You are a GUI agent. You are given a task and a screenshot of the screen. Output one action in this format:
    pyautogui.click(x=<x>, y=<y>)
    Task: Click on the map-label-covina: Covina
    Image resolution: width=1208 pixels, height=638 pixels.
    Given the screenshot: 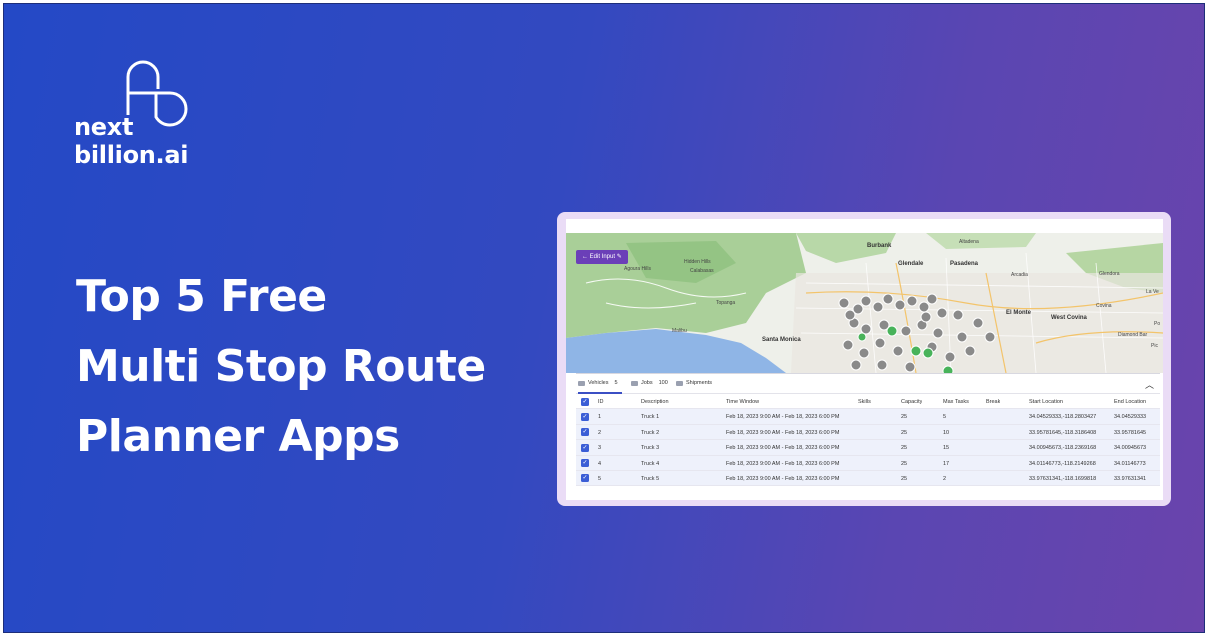 What is the action you would take?
    pyautogui.click(x=1104, y=306)
    